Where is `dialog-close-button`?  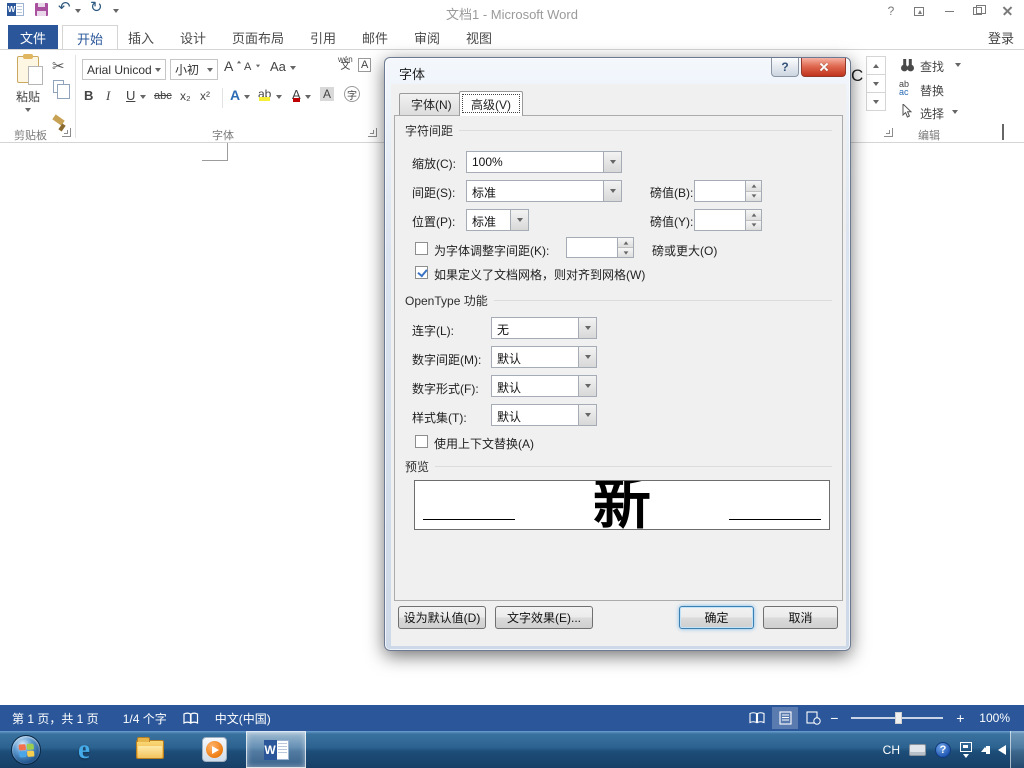 dialog-close-button is located at coordinates (823, 67).